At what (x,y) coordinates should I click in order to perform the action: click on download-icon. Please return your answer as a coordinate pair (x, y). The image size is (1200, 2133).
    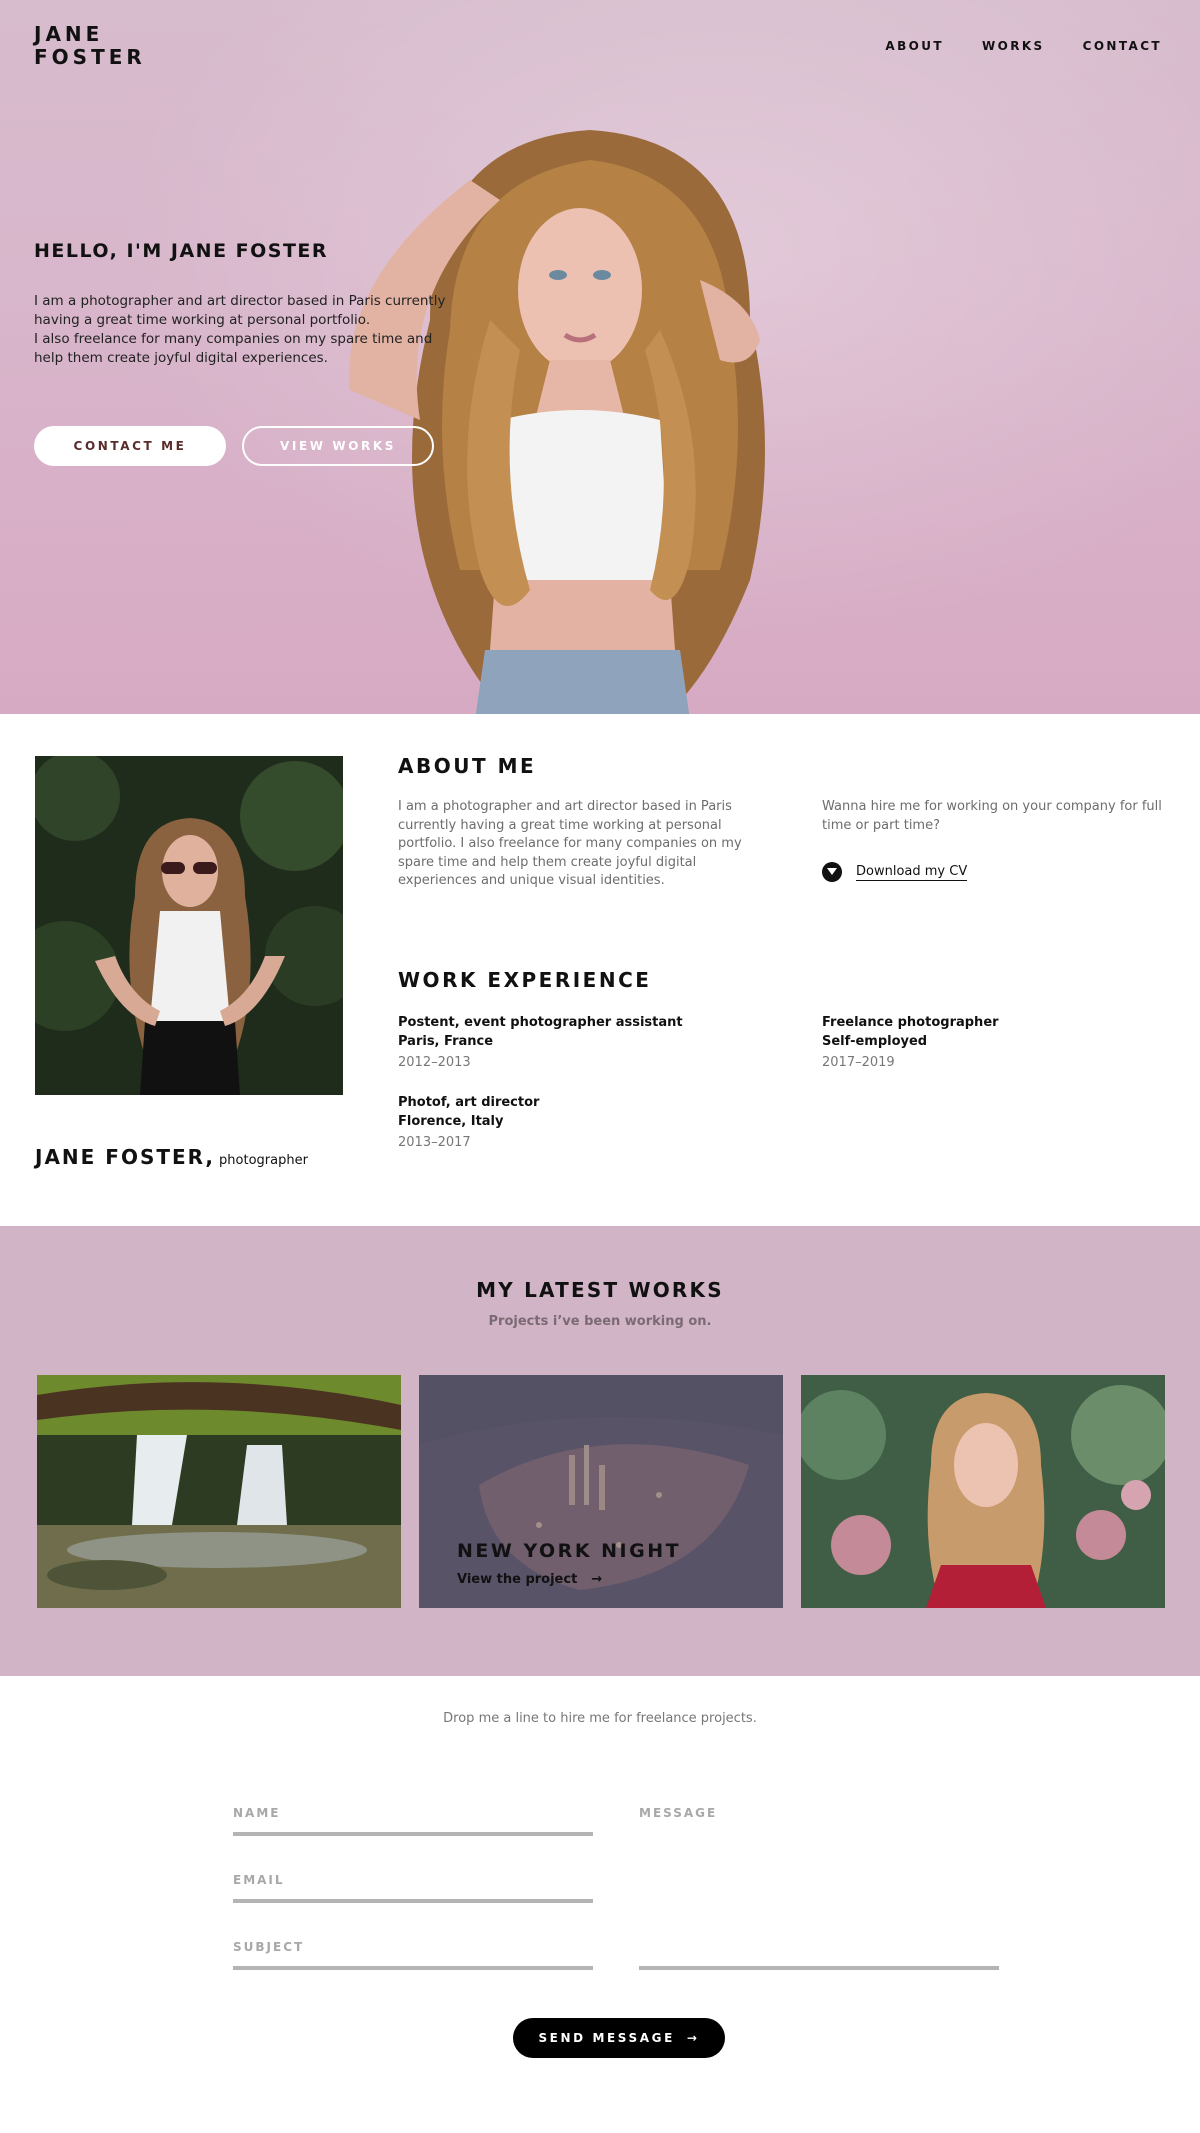
    Looking at the image, I should click on (832, 872).